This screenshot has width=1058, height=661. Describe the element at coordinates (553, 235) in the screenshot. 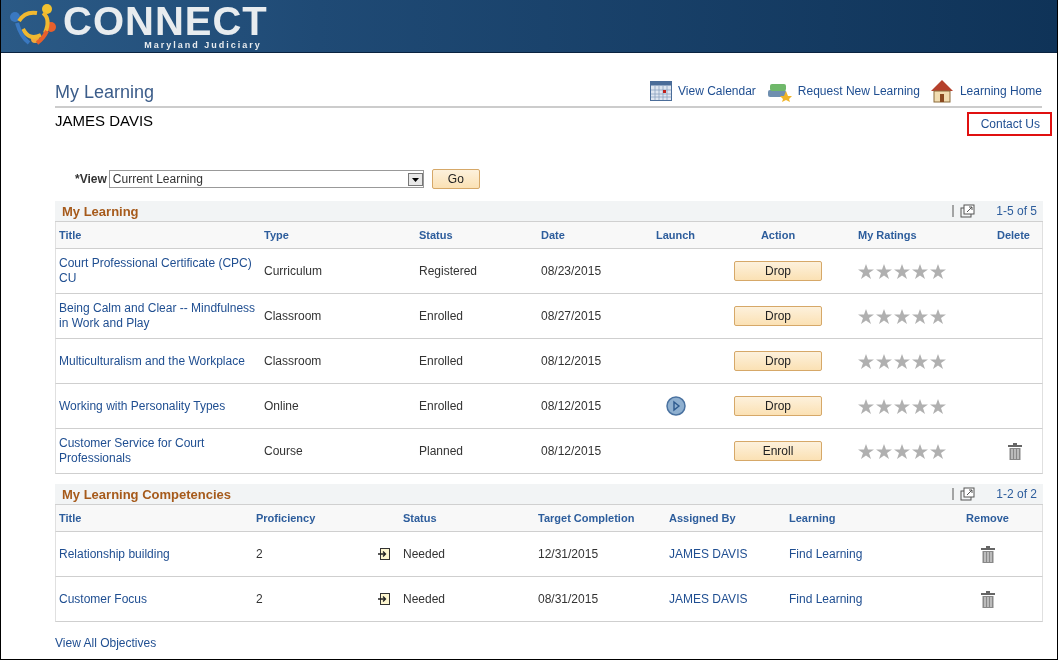

I see `column-header: Date` at that location.